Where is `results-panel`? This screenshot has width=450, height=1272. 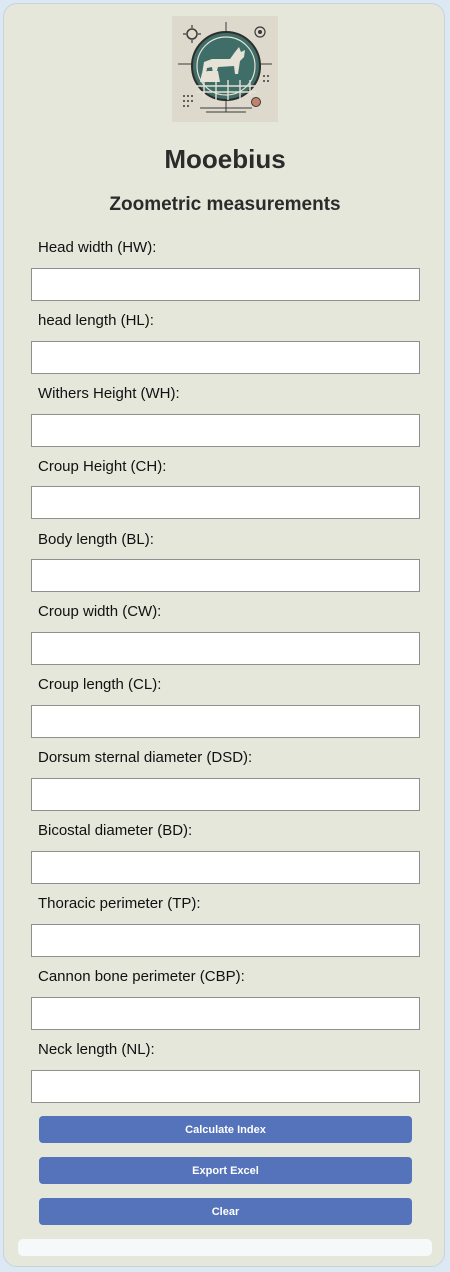
results-panel is located at coordinates (225, 1247).